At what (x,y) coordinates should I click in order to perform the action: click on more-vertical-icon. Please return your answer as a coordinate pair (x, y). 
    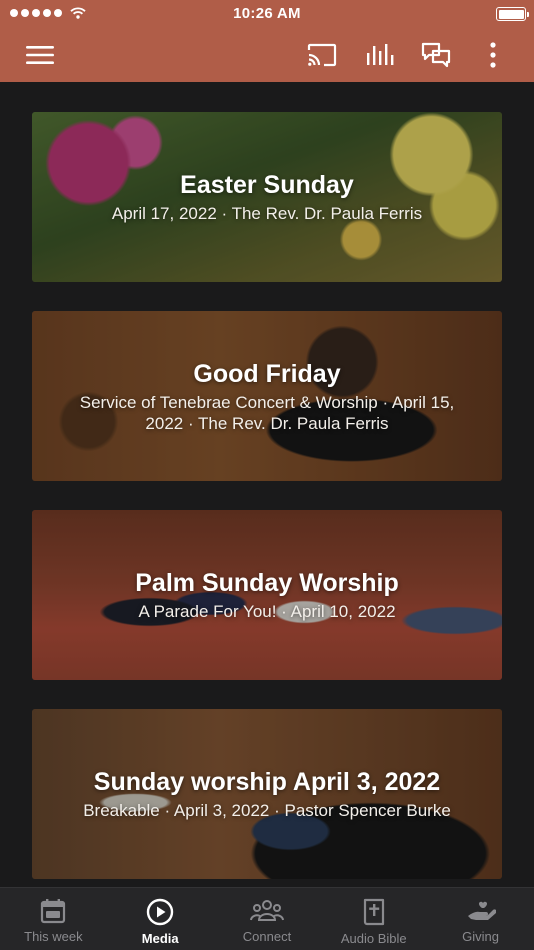
    Looking at the image, I should click on (493, 55).